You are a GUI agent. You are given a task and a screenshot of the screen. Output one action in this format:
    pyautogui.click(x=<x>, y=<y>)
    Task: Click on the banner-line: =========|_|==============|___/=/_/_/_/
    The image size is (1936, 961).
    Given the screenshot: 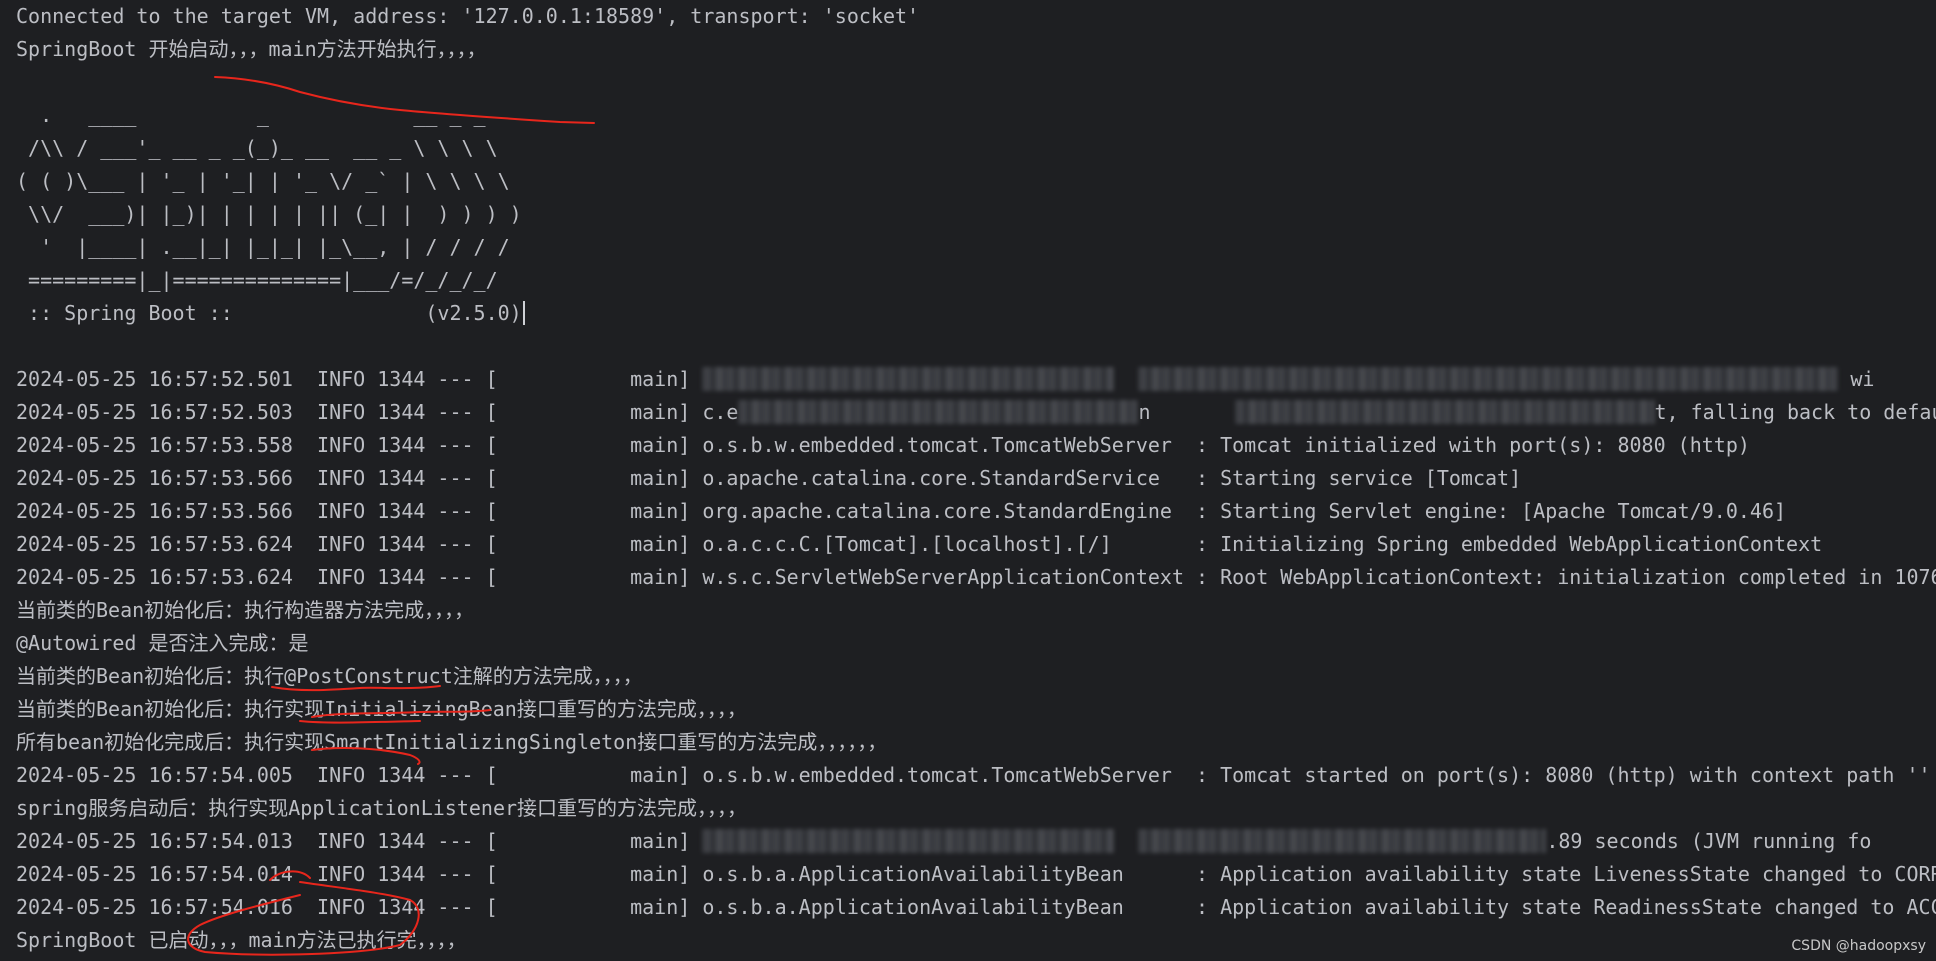 What is the action you would take?
    pyautogui.click(x=257, y=280)
    